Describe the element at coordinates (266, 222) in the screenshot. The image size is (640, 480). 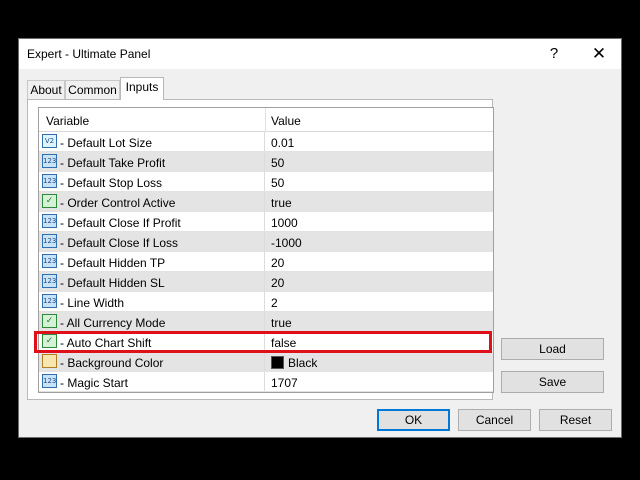
I see `table-row: 123 - Default Close If Profit 1000` at that location.